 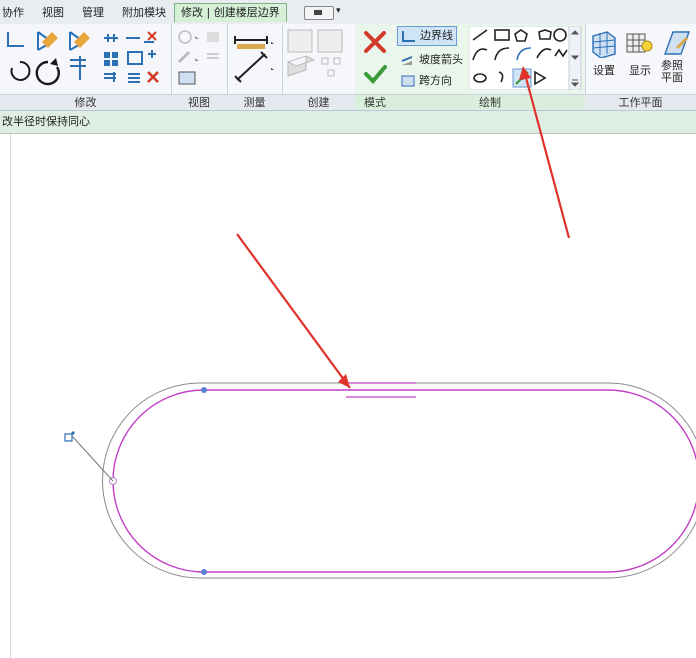 I want to click on drag-leader-line, so click(x=92, y=458).